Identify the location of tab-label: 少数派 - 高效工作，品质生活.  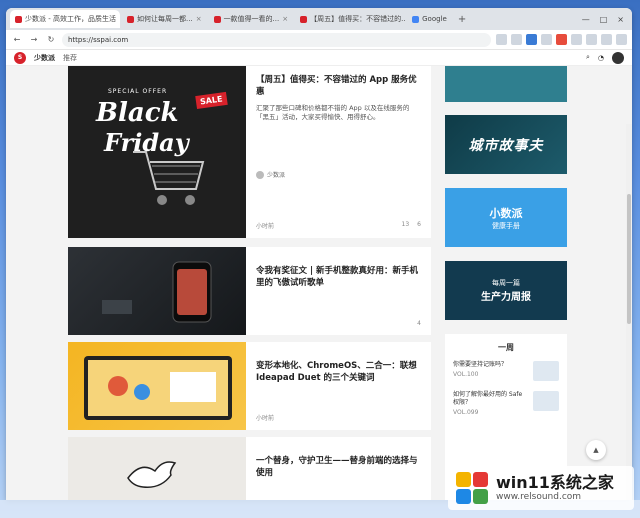
(70, 19).